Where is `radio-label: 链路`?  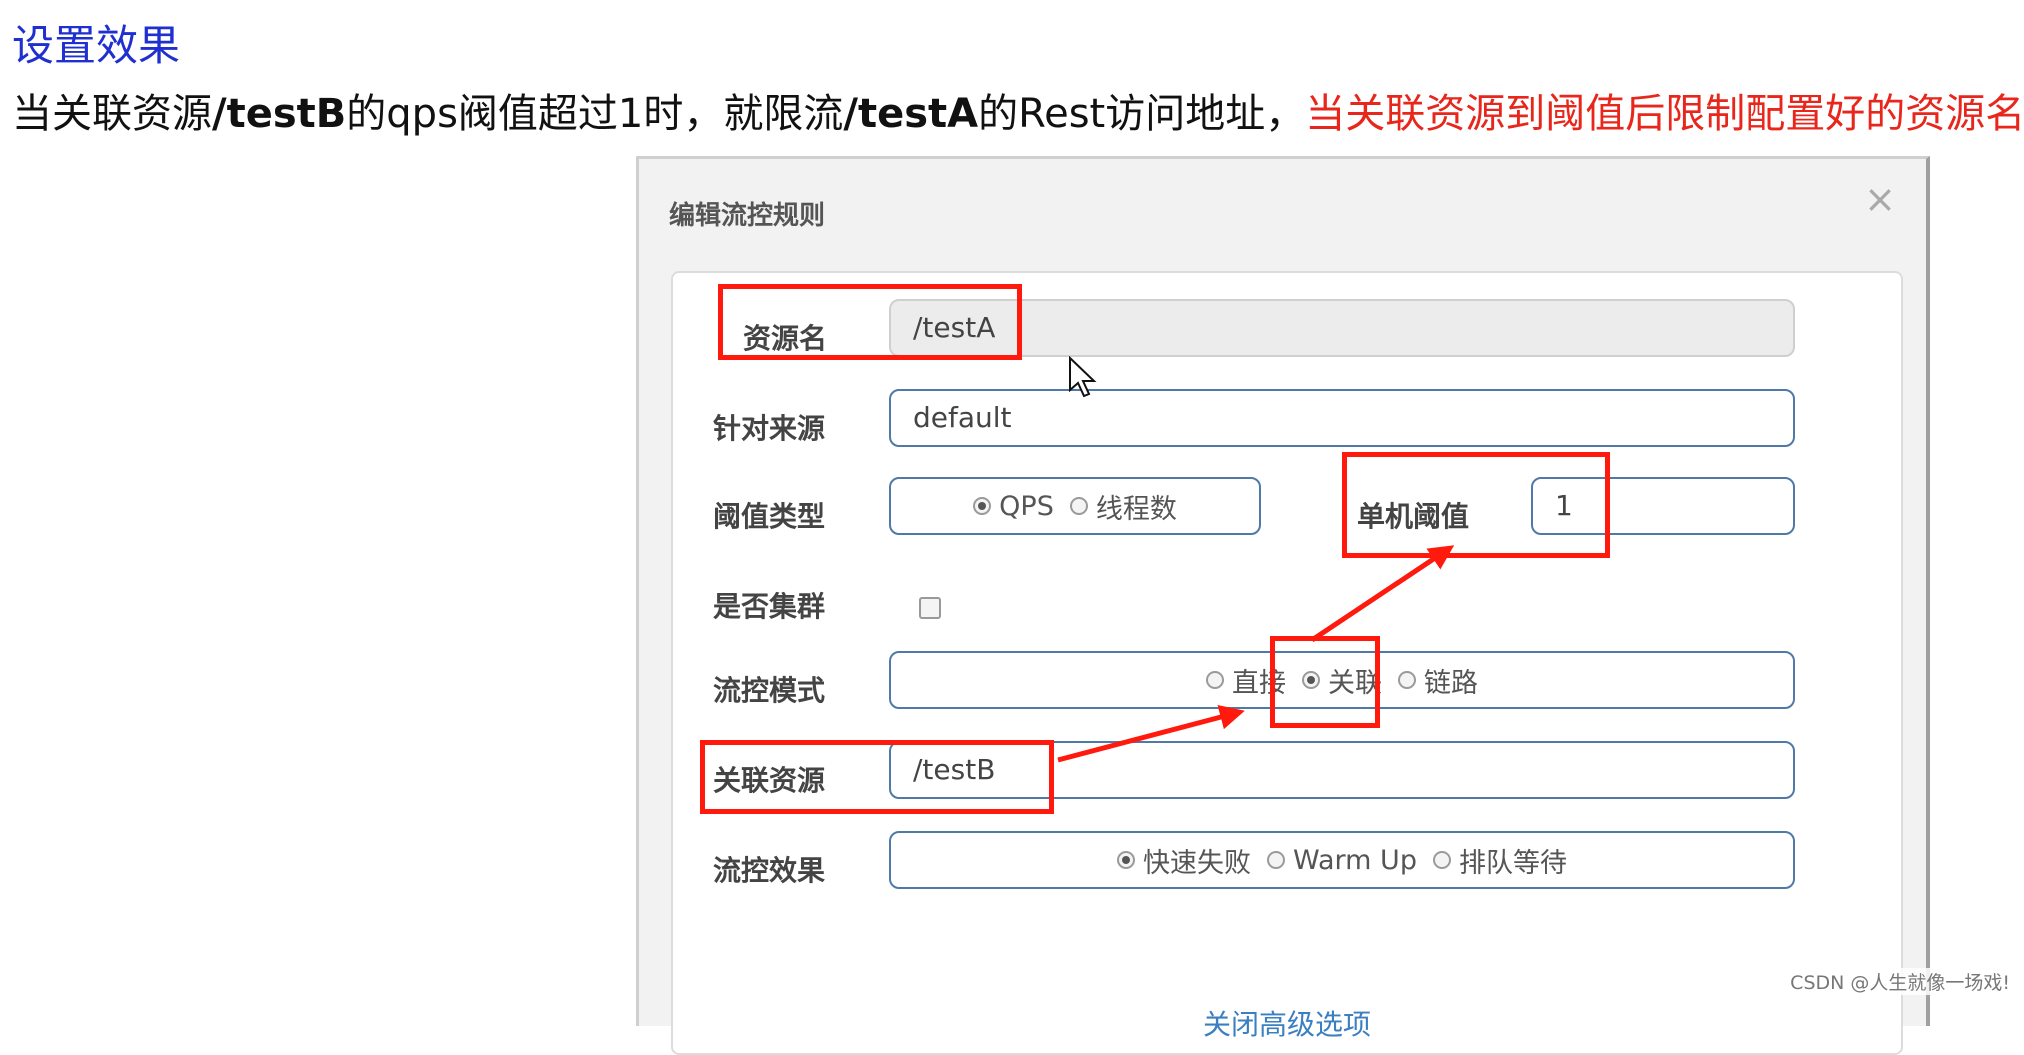 radio-label: 链路 is located at coordinates (1451, 683).